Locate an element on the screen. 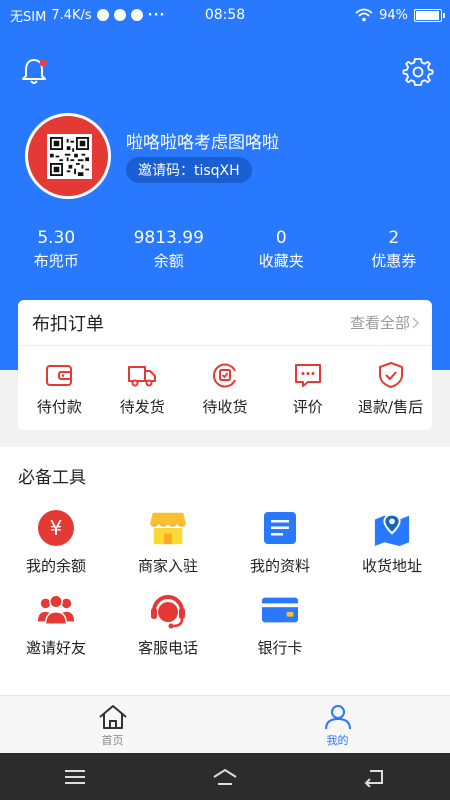 Image resolution: width=450 pixels, height=800 pixels. tool-label: 我的资料 is located at coordinates (279, 566).